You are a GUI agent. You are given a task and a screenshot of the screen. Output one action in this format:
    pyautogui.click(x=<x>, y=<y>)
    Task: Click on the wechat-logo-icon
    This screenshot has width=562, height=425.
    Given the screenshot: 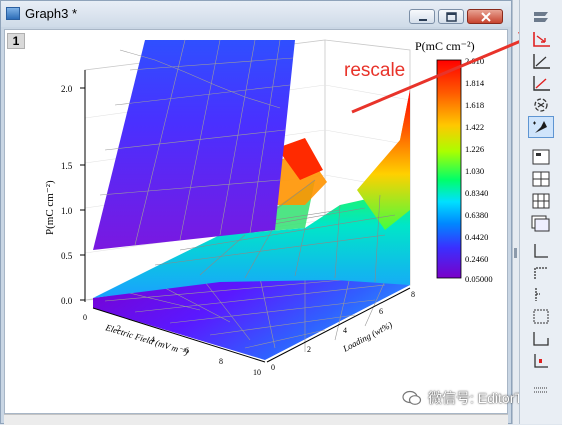 What is the action you would take?
    pyautogui.click(x=412, y=397)
    